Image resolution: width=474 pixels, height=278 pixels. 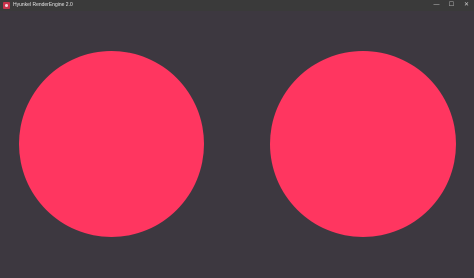 I want to click on title-bar: Hyunkel RenderEngine 2.0 — ☐ ✕, so click(x=237, y=5).